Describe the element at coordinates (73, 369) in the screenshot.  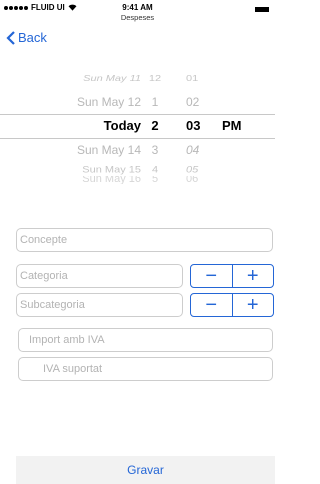
I see `iva-placeholder: IVA suportat` at that location.